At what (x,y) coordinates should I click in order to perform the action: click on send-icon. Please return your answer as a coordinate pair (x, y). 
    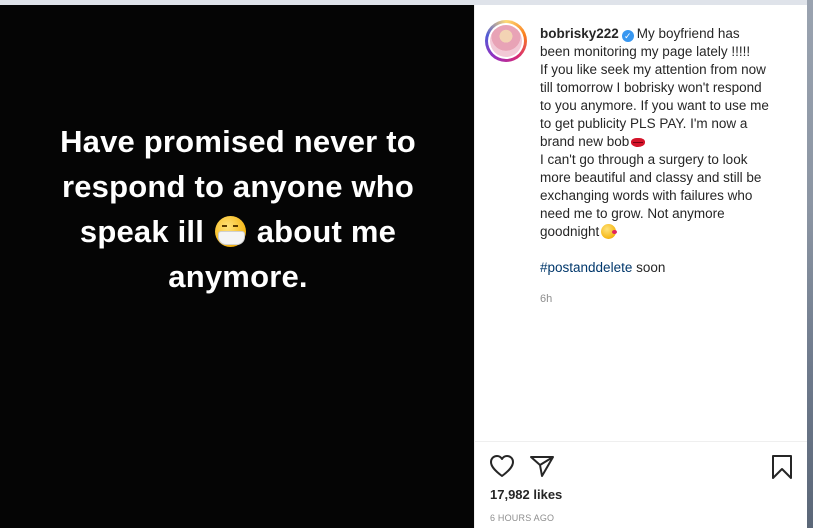
    Looking at the image, I should click on (542, 466).